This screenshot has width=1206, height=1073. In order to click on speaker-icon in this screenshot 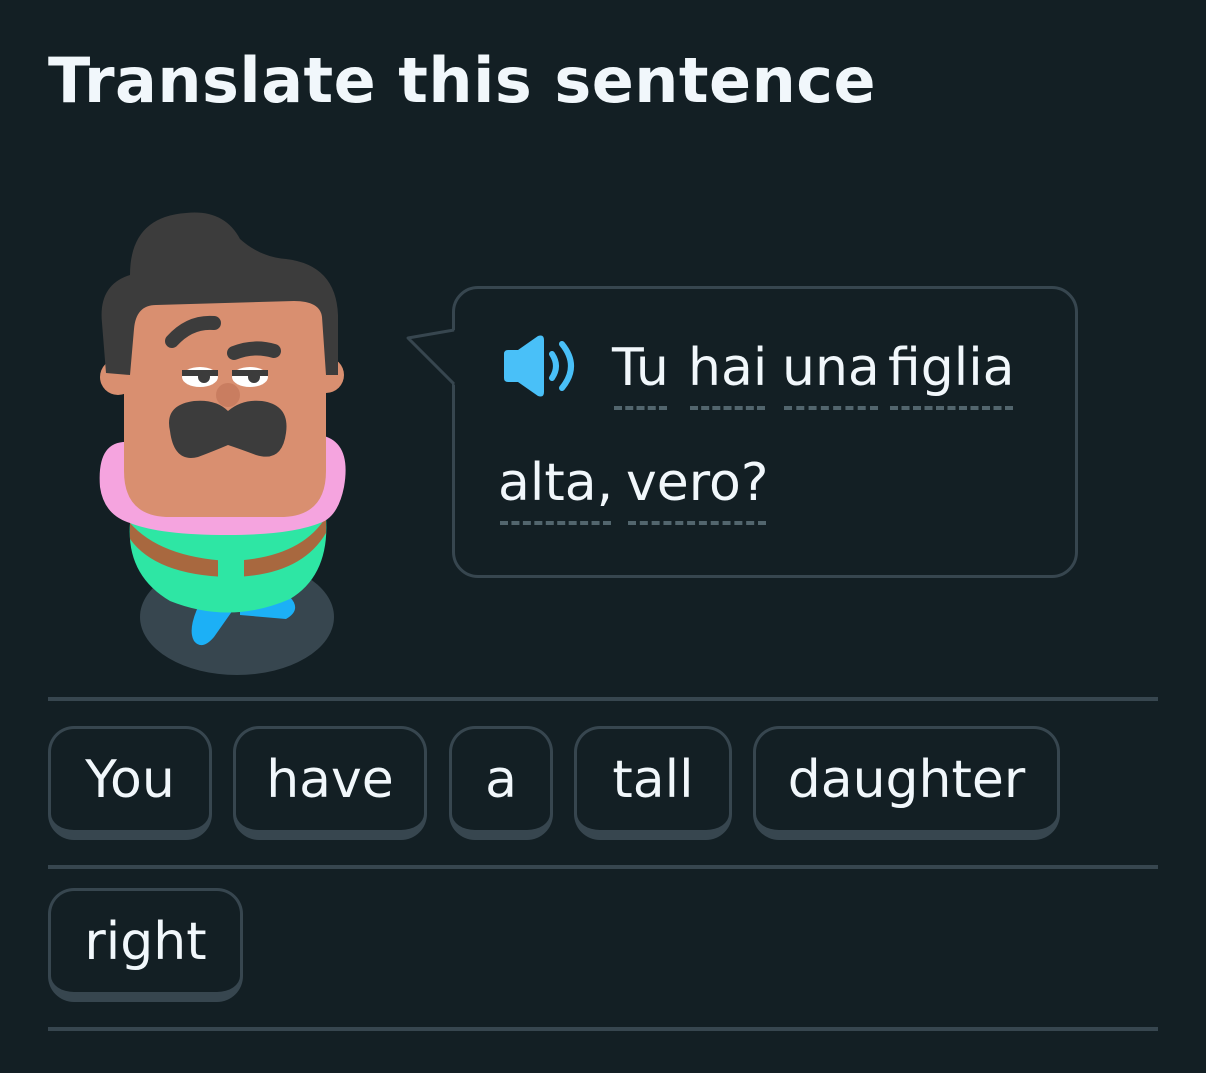, I will do `click(540, 366)`.